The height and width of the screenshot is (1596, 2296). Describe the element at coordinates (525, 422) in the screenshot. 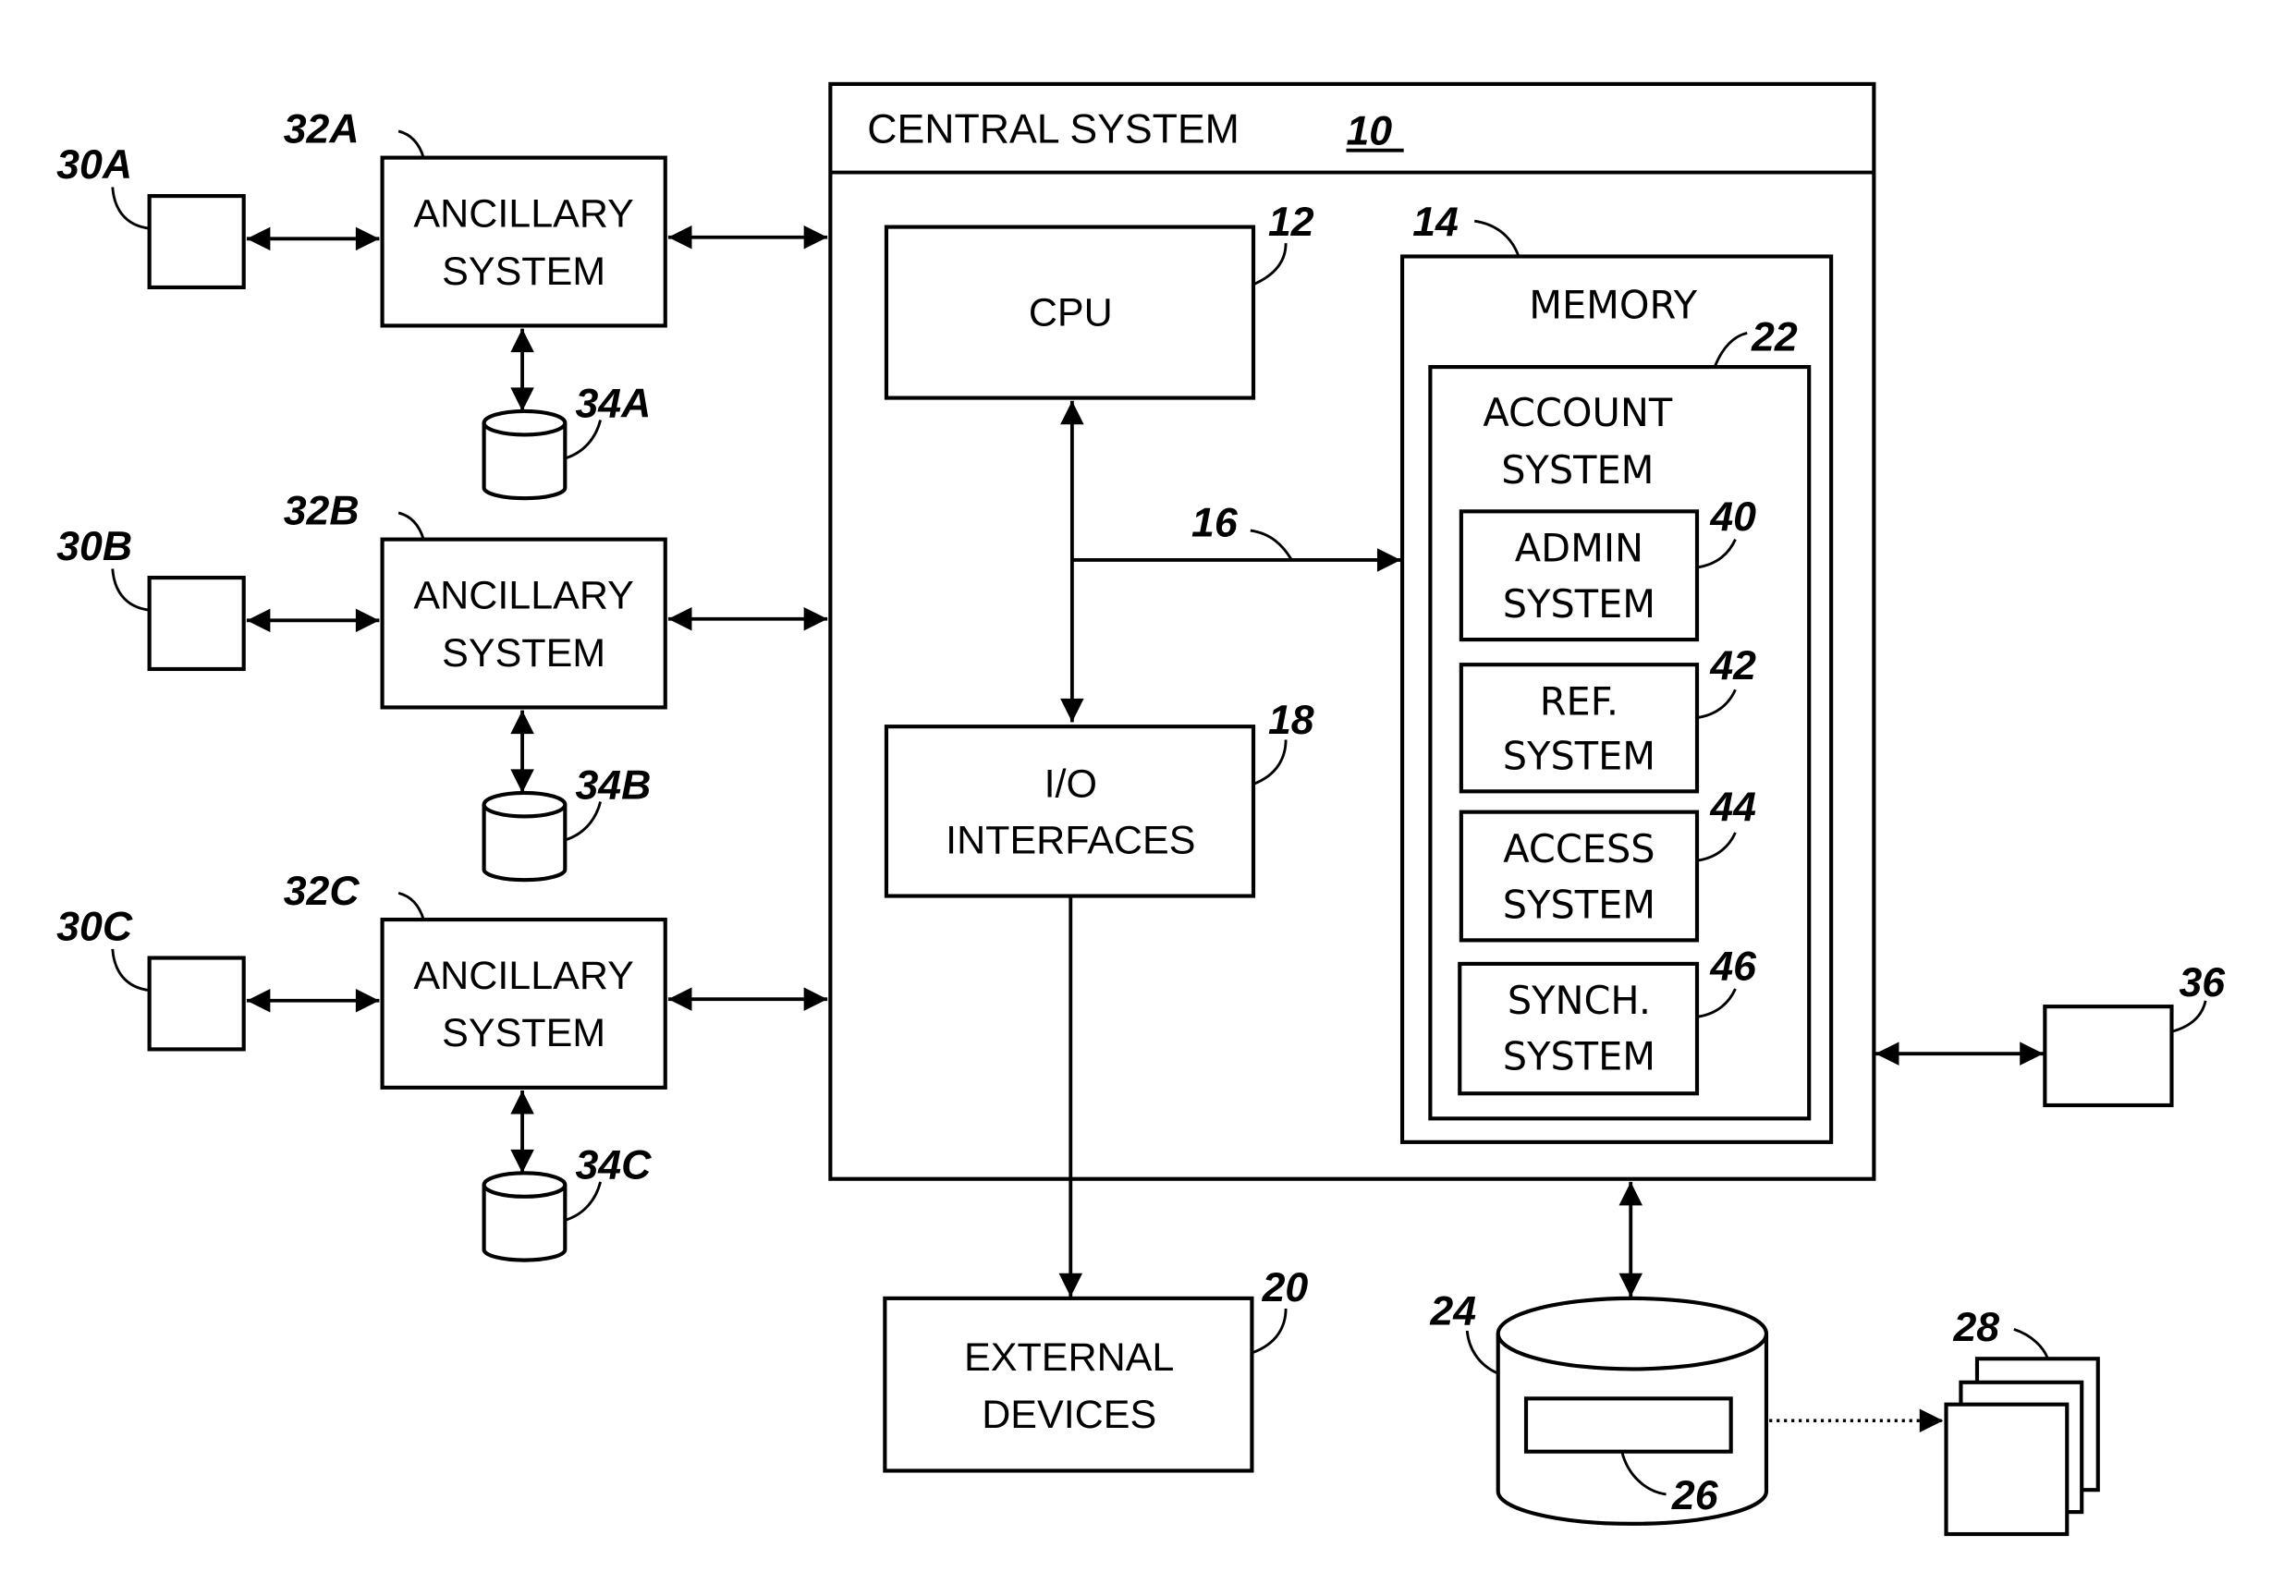

I see `db-top-a` at that location.